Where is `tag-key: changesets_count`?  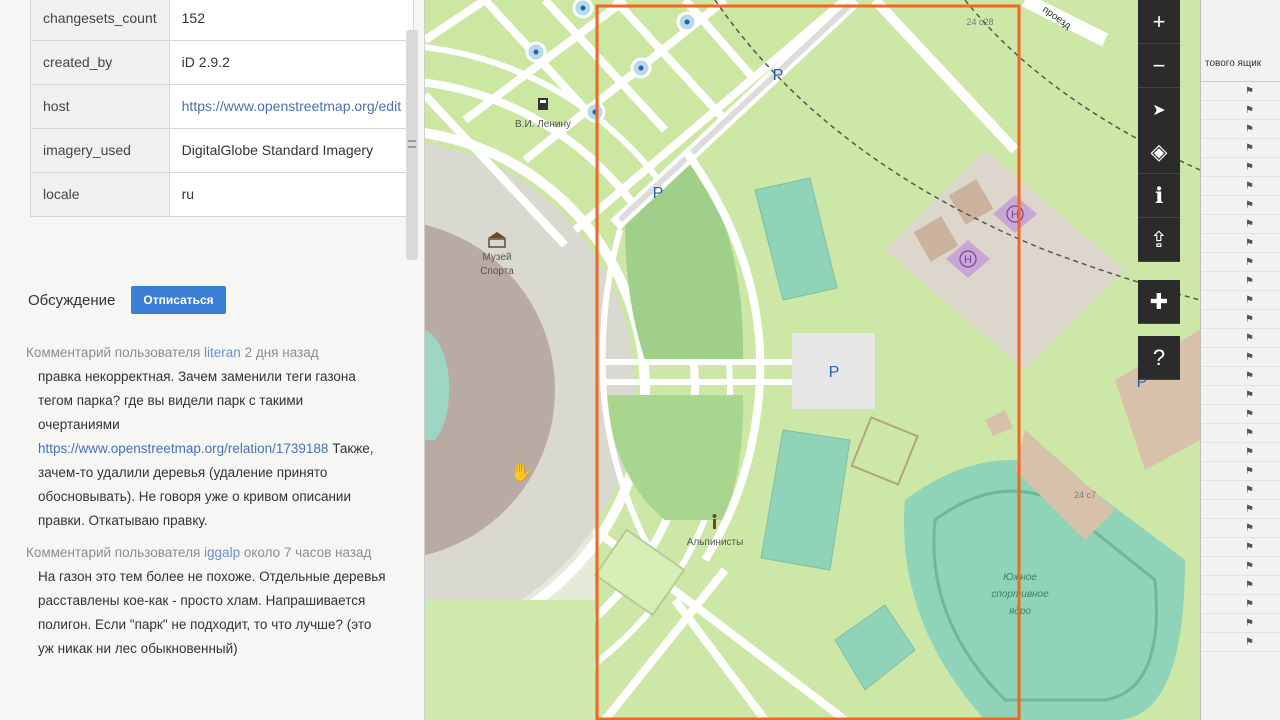
tag-key: changesets_count is located at coordinates (100, 20).